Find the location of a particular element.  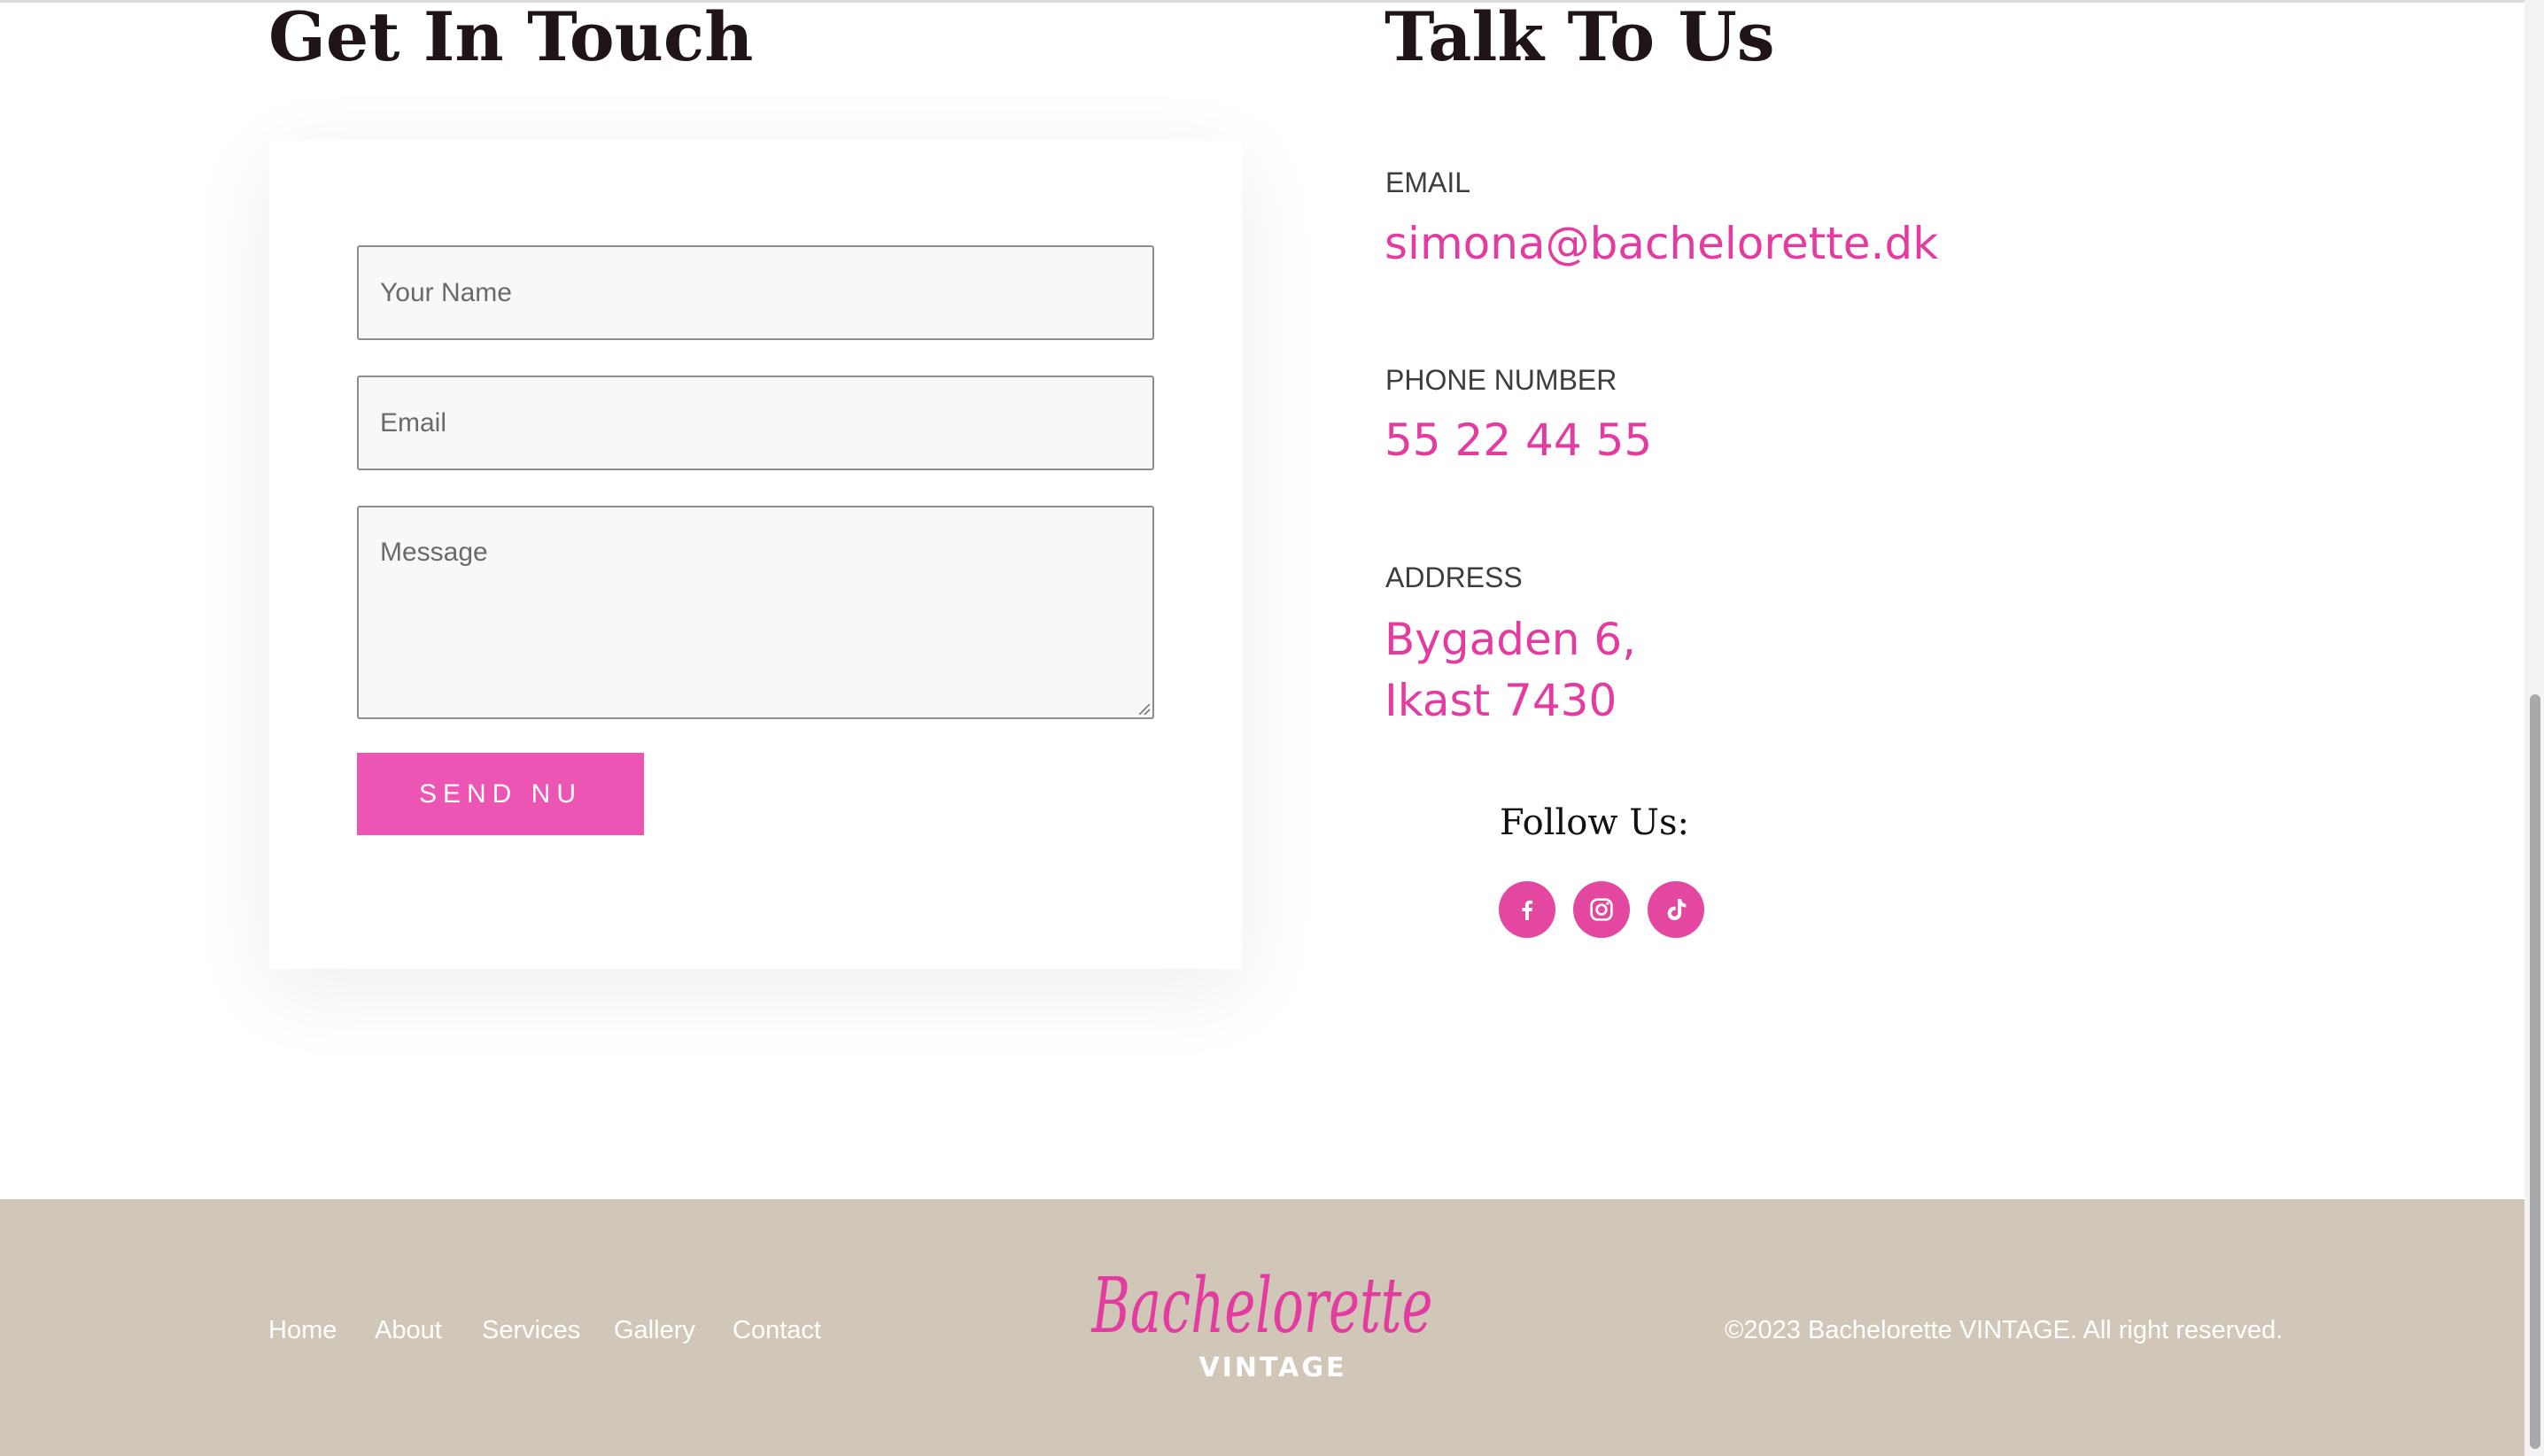

facebook-button is located at coordinates (1527, 909).